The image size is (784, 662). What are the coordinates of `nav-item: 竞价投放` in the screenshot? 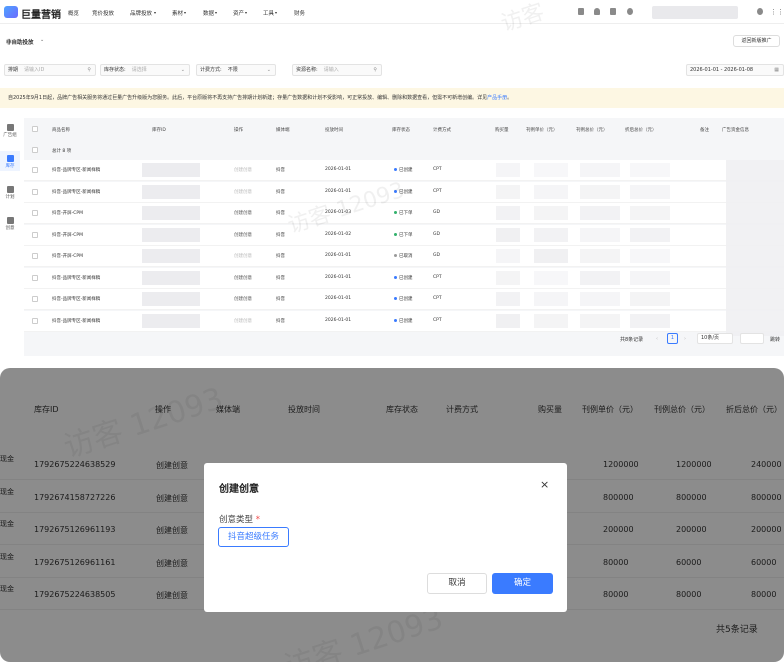 It's located at (103, 13).